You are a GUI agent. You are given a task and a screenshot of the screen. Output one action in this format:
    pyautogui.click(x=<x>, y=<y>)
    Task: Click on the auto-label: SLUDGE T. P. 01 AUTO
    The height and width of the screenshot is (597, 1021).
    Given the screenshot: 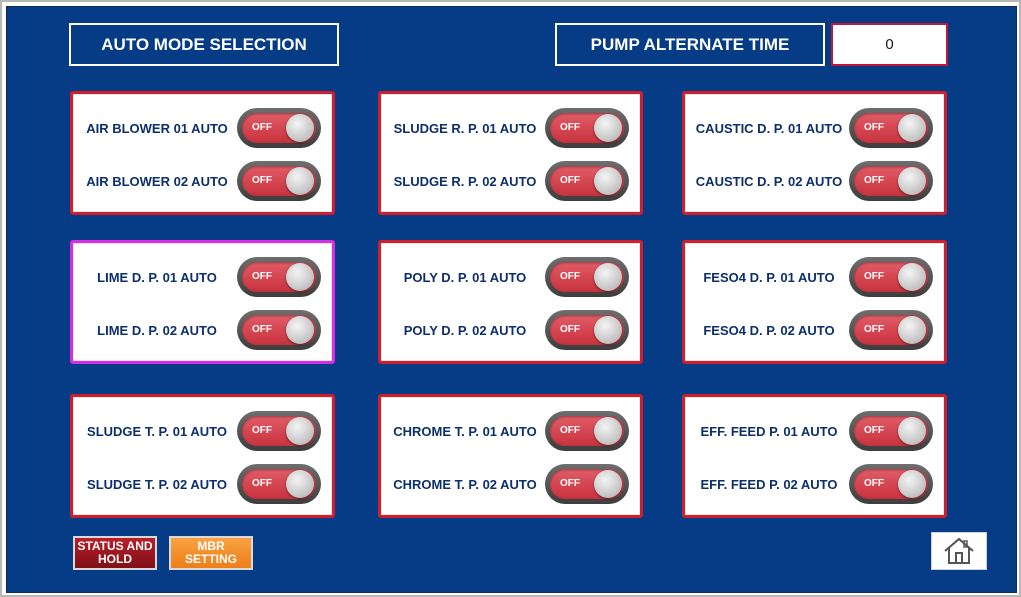 What is the action you would take?
    pyautogui.click(x=157, y=431)
    